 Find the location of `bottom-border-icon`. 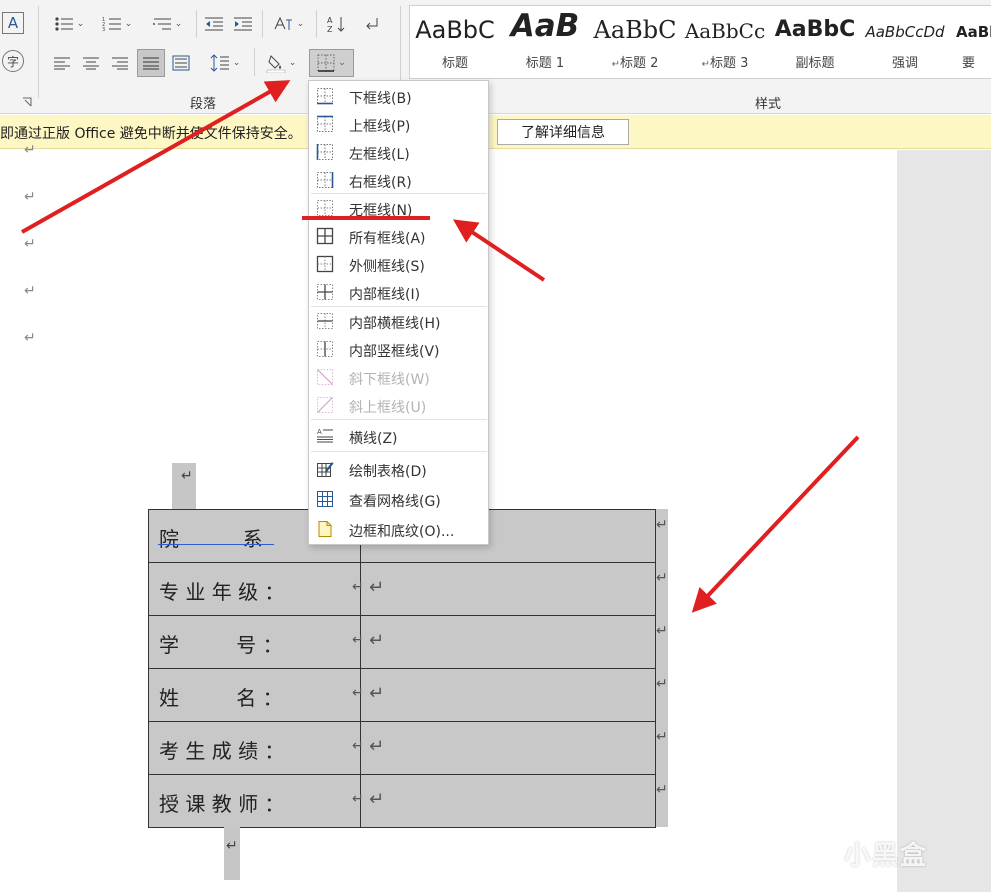

bottom-border-icon is located at coordinates (325, 96).